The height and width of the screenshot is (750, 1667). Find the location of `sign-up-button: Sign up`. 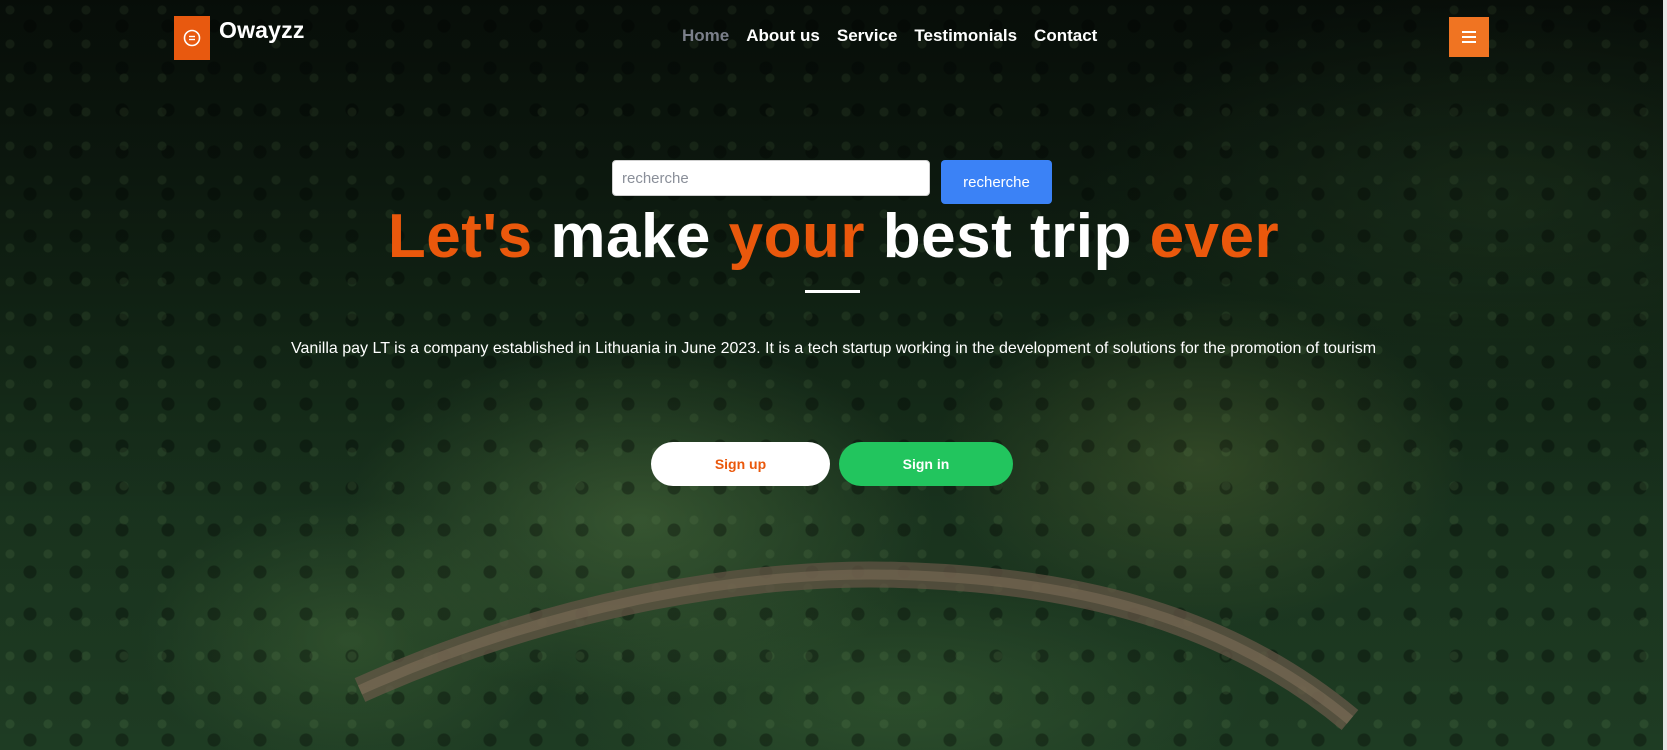

sign-up-button: Sign up is located at coordinates (740, 464).